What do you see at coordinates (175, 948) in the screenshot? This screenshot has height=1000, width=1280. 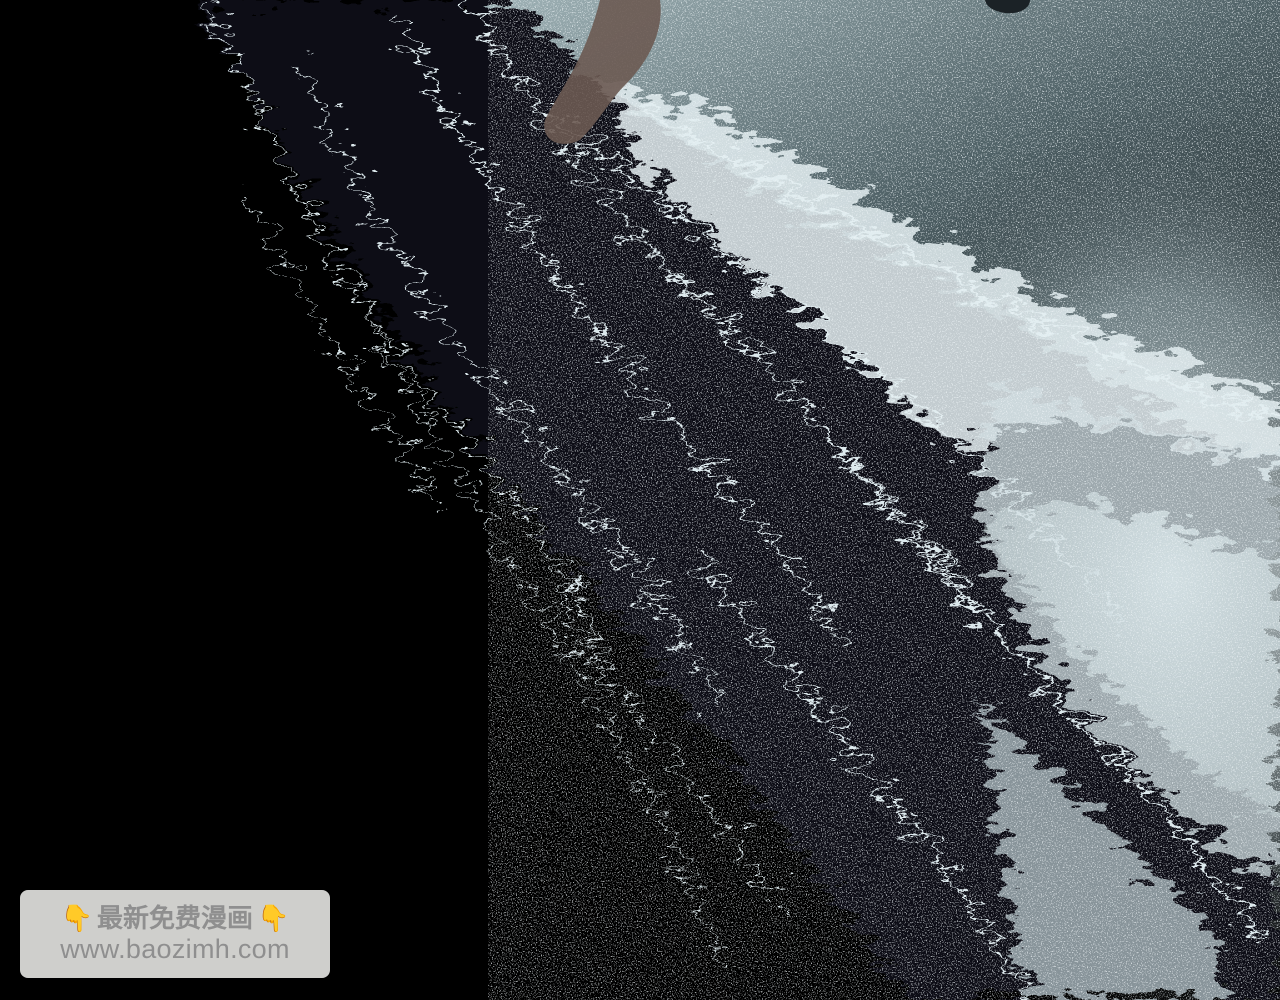 I see `watermark-url: www.baozimh.com` at bounding box center [175, 948].